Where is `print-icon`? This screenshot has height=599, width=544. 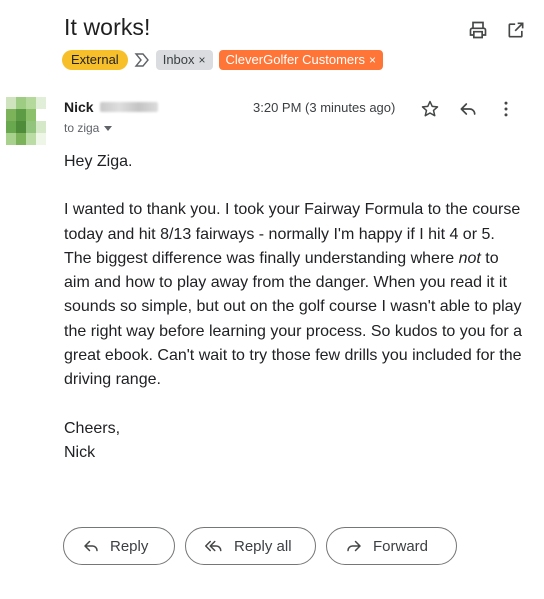 print-icon is located at coordinates (478, 30).